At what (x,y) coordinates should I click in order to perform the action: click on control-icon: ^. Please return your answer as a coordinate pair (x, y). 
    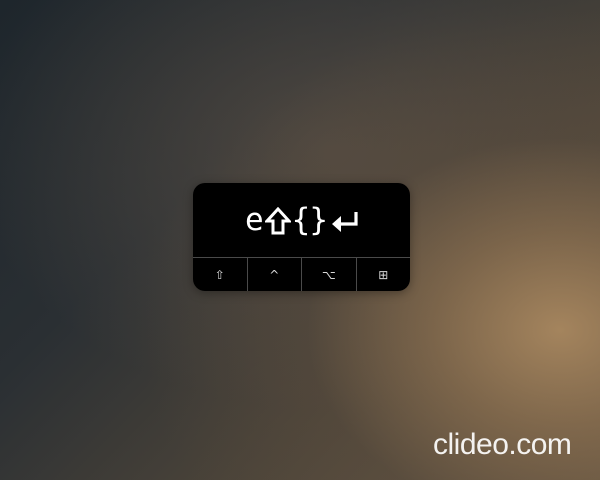
    Looking at the image, I should click on (274, 274).